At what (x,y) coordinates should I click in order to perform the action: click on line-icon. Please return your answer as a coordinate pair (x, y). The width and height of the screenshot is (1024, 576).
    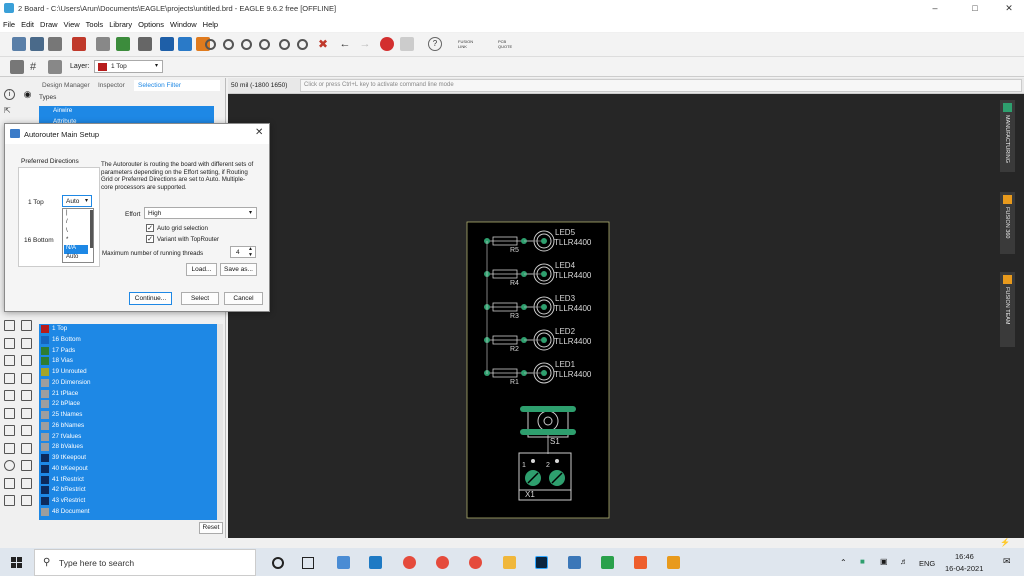
    Looking at the image, I should click on (9, 448).